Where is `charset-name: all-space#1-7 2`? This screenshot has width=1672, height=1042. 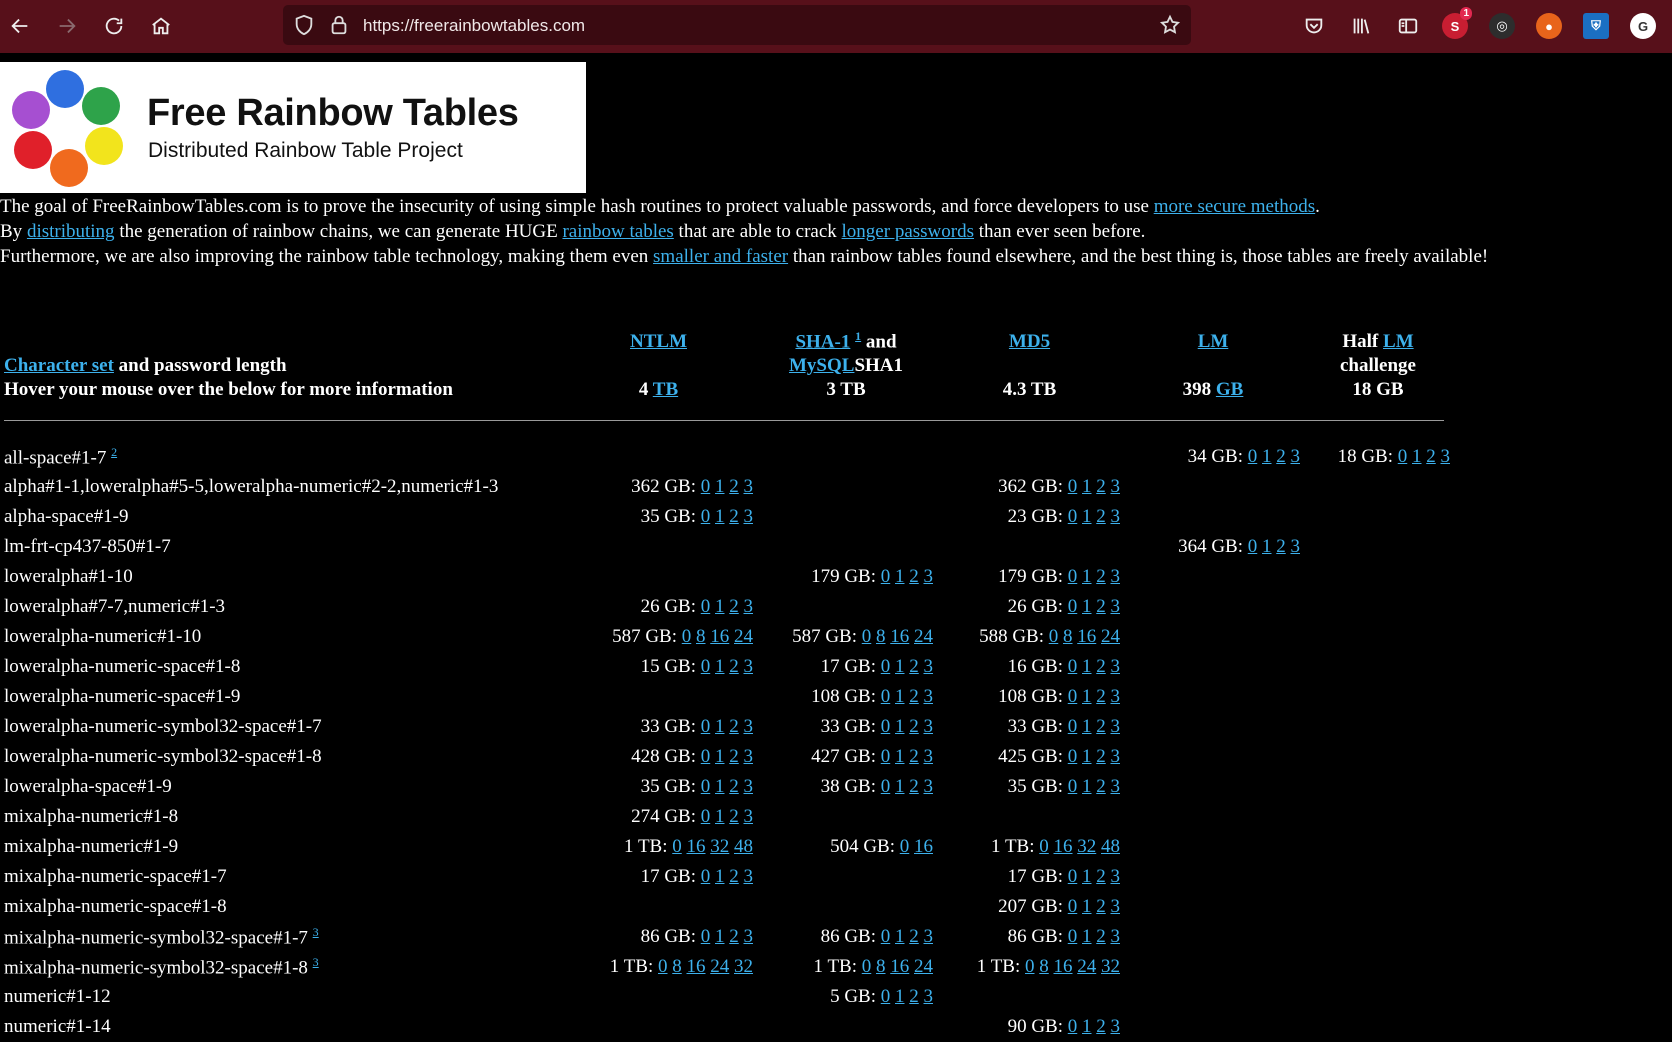 charset-name: all-space#1-7 2 is located at coordinates (281, 457).